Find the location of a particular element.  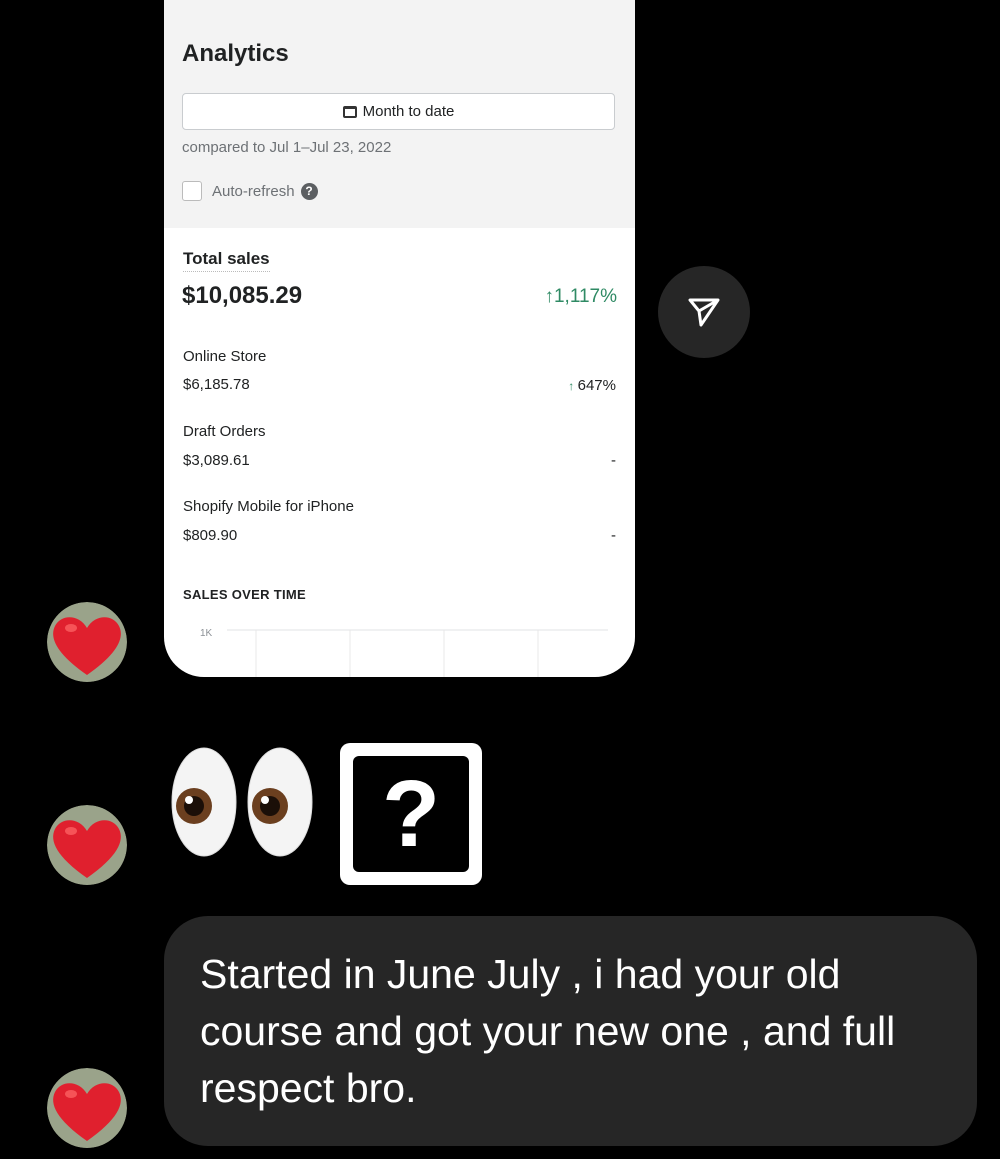

channel-value: $3,089.61 is located at coordinates (216, 460).